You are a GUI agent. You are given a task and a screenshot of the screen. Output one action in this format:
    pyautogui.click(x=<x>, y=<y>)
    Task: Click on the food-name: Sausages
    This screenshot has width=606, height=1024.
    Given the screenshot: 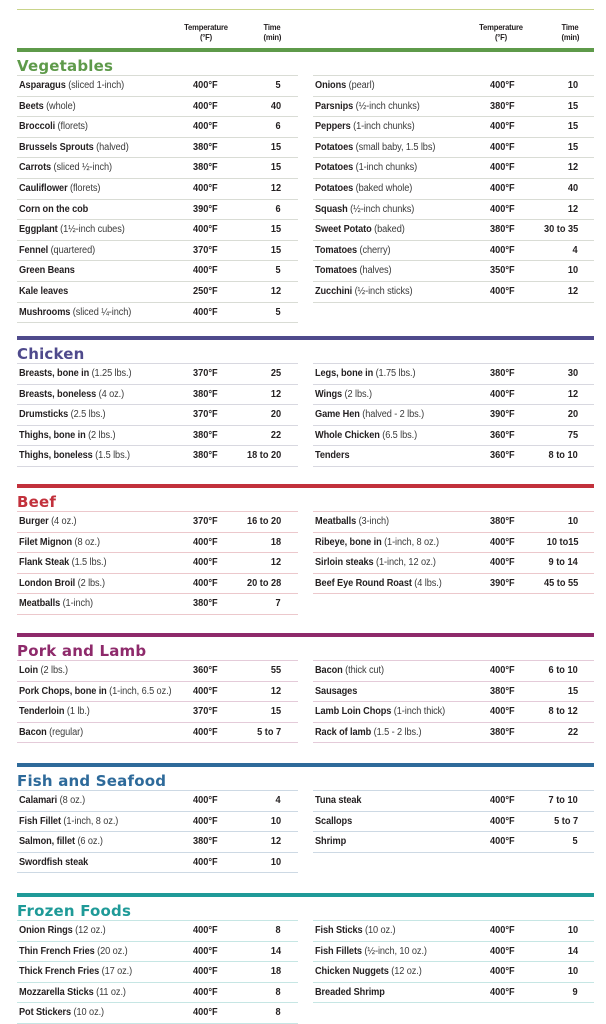 What is the action you would take?
    pyautogui.click(x=336, y=691)
    